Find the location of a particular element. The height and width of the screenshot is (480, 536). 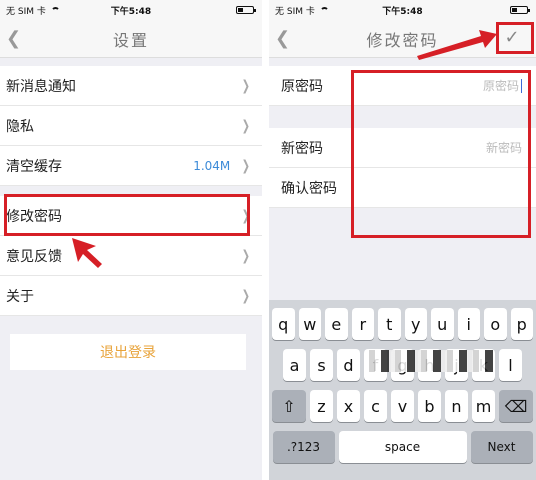

old-password-label: 原密码 is located at coordinates (302, 86).